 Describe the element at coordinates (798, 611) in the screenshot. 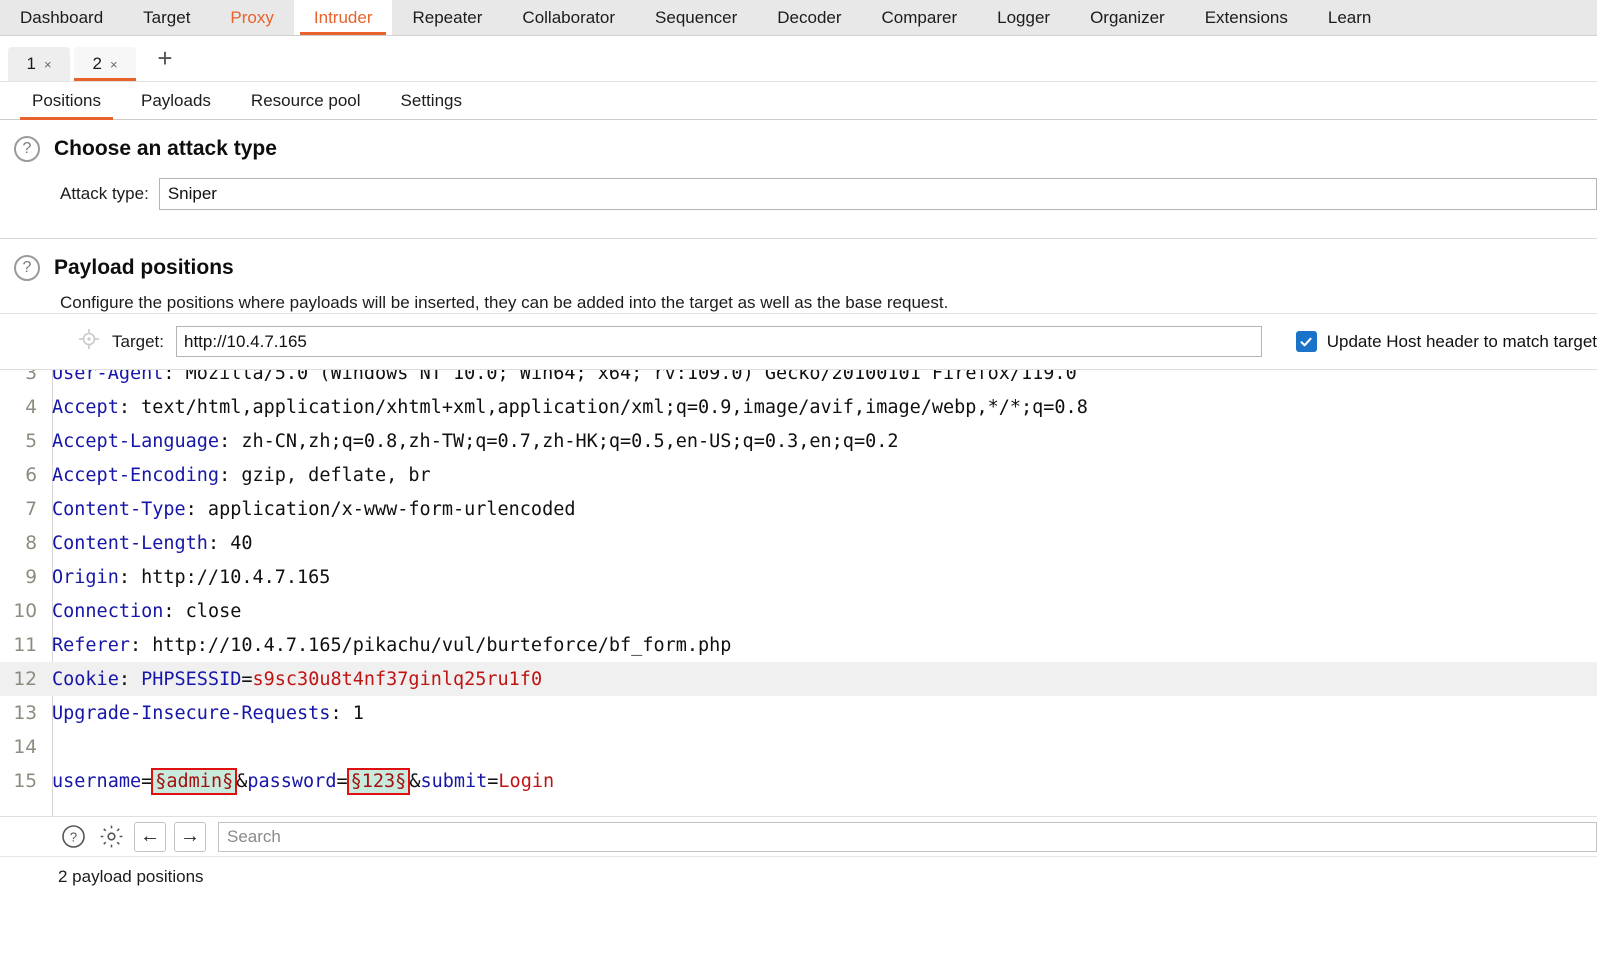

I see `request-line: 10 Connection: close` at that location.